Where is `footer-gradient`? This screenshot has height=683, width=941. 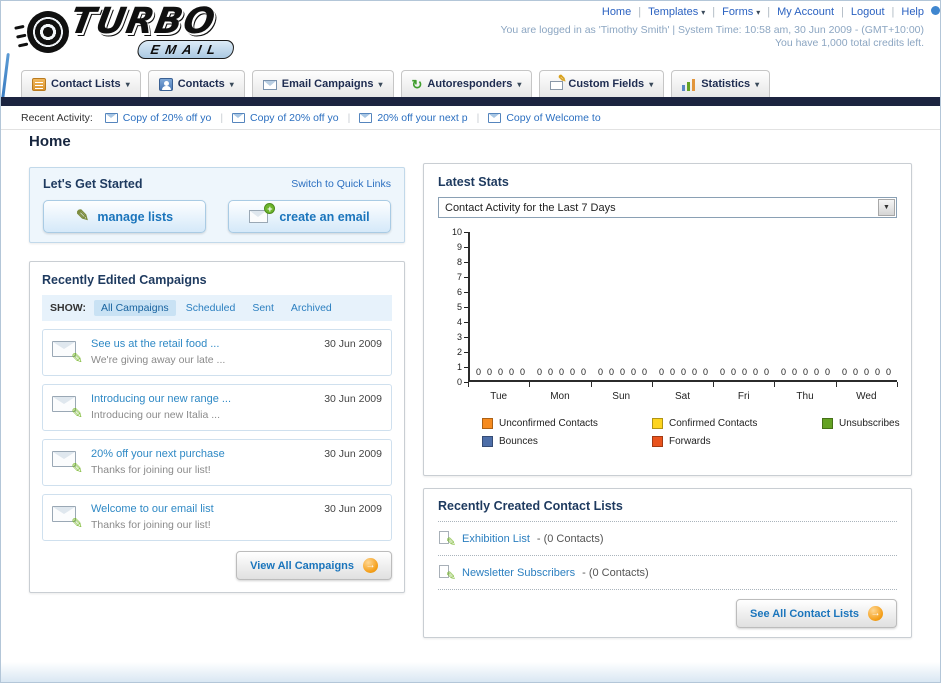
footer-gradient is located at coordinates (470, 672).